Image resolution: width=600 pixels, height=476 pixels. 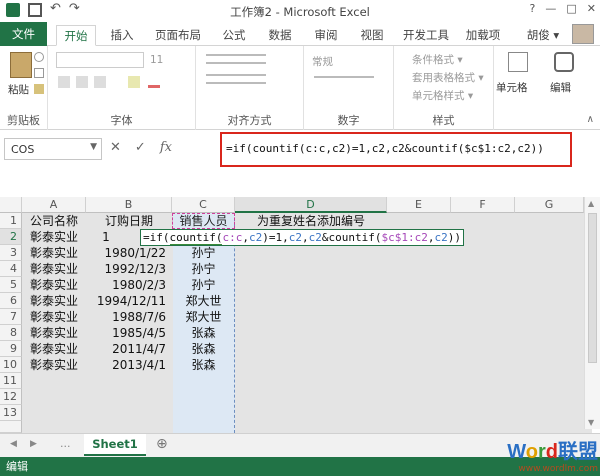 What do you see at coordinates (234, 35) in the screenshot?
I see `tab-formulas: 公式` at bounding box center [234, 35].